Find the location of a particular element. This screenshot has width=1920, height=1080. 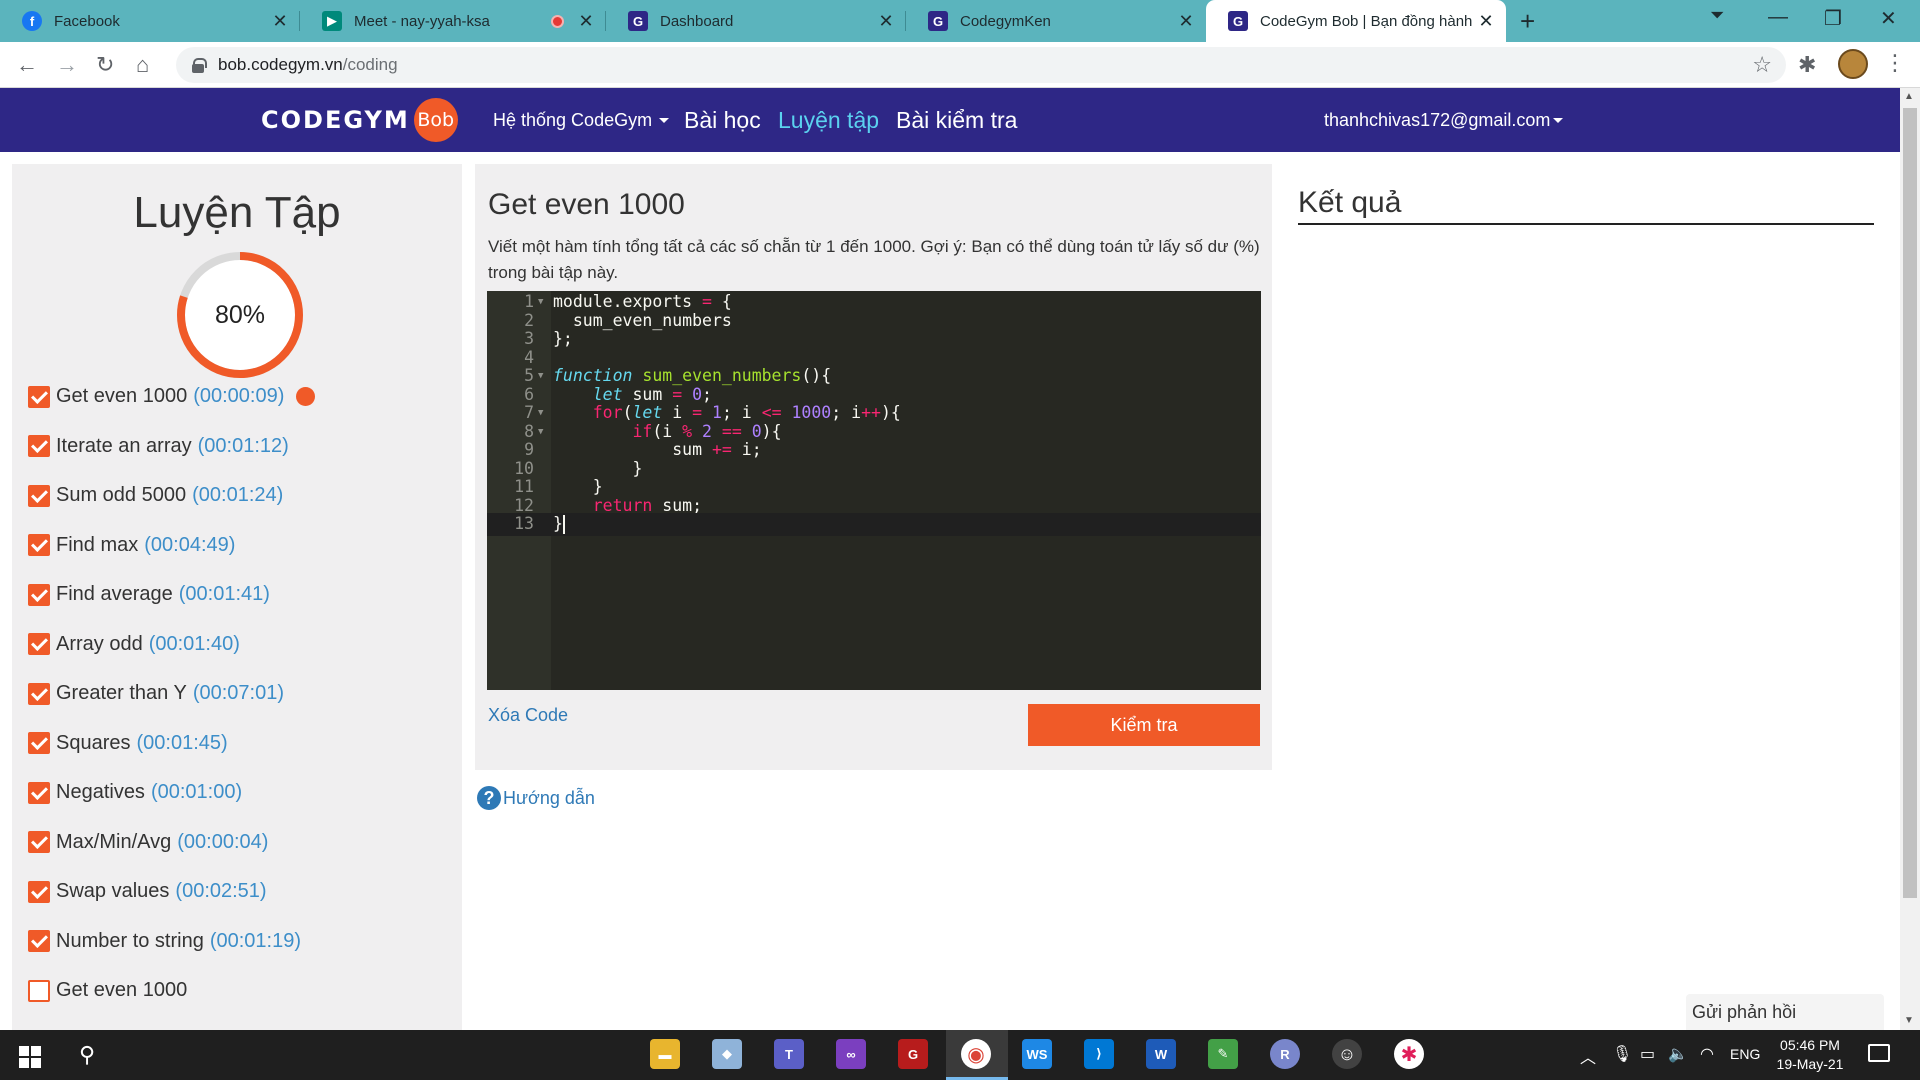

tab-dashboard: G Dashboard ✕ is located at coordinates (756, 21).